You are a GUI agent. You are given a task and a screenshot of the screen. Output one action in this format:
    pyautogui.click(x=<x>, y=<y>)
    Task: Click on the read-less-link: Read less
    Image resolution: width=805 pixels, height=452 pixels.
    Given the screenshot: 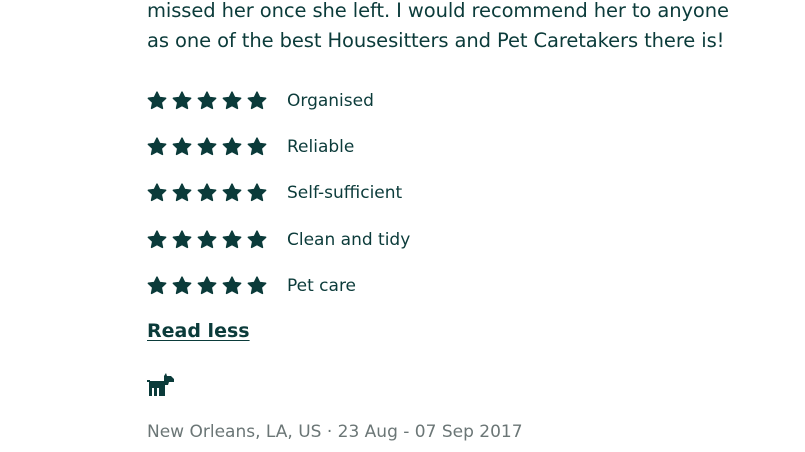 What is the action you would take?
    pyautogui.click(x=198, y=331)
    